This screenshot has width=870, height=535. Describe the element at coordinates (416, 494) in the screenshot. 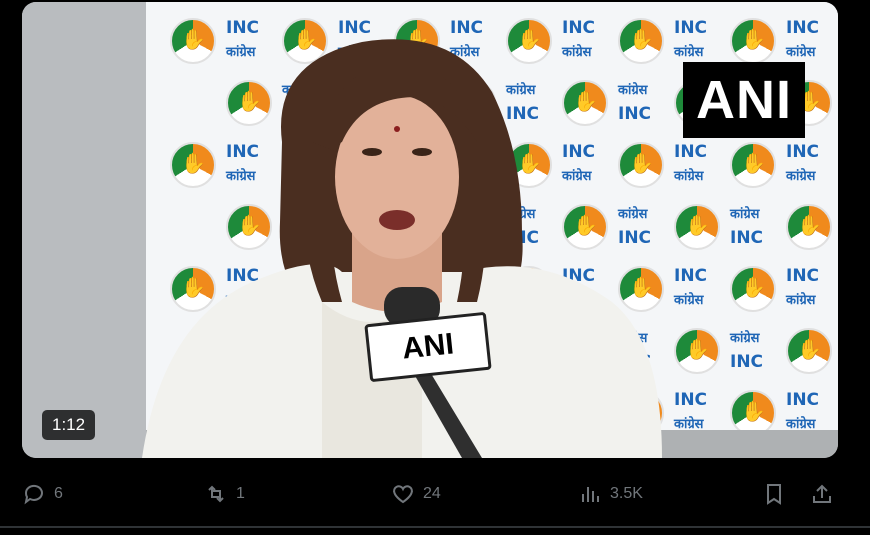

I see `like-button: 24` at that location.